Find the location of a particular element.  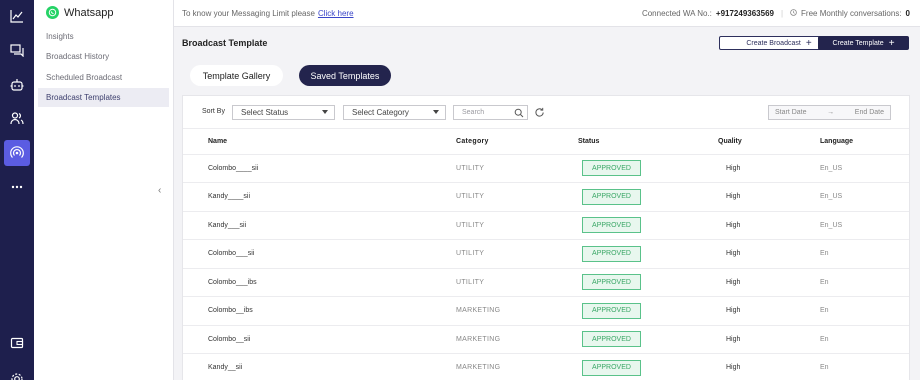

wa-number: +917249363569 is located at coordinates (744, 13).